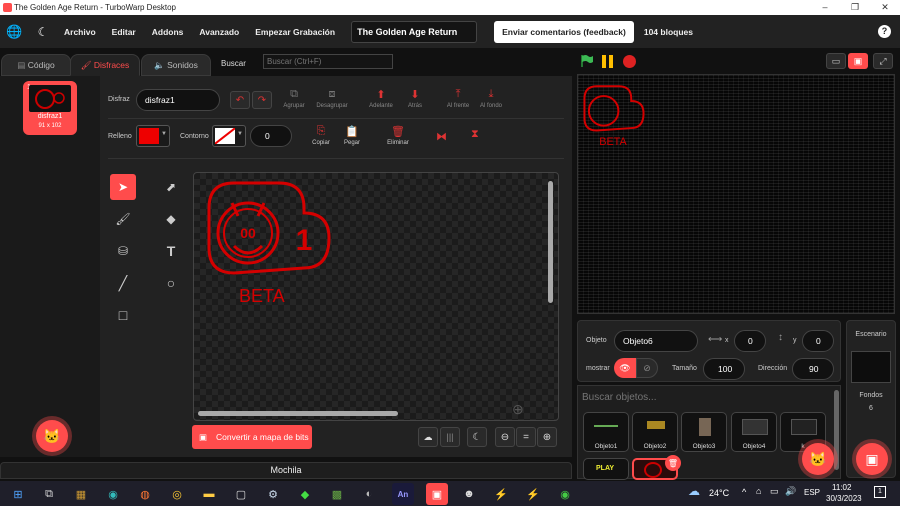 This screenshot has width=900, height=506. What do you see at coordinates (526, 437) in the screenshot?
I see `zoom-reset-button: =` at bounding box center [526, 437].